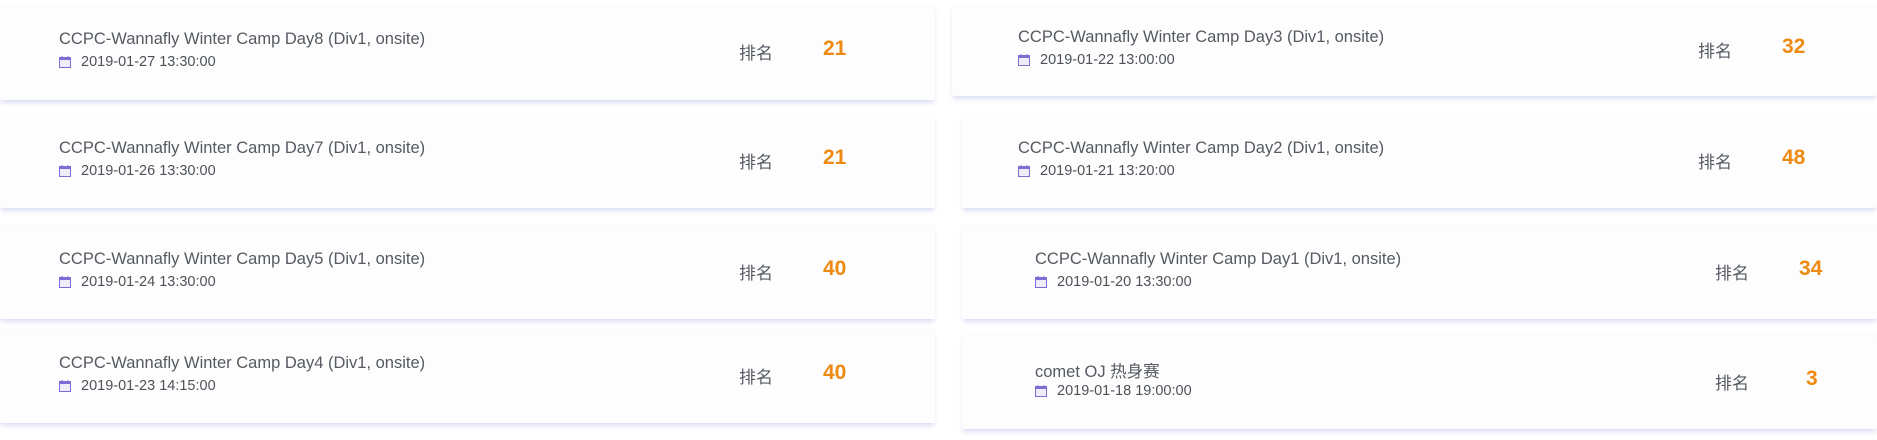  What do you see at coordinates (1107, 60) in the screenshot?
I see `contest-date-text: 2019-01-22 13:00:00` at bounding box center [1107, 60].